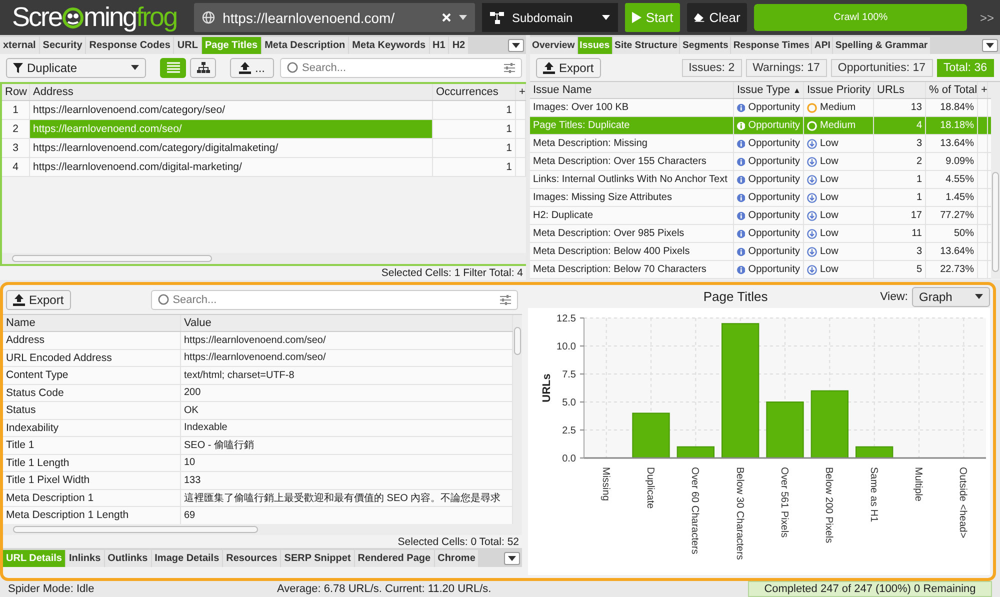  I want to click on table-cell: https://learnlovenoend.com/digital-marketing/, so click(231, 167).